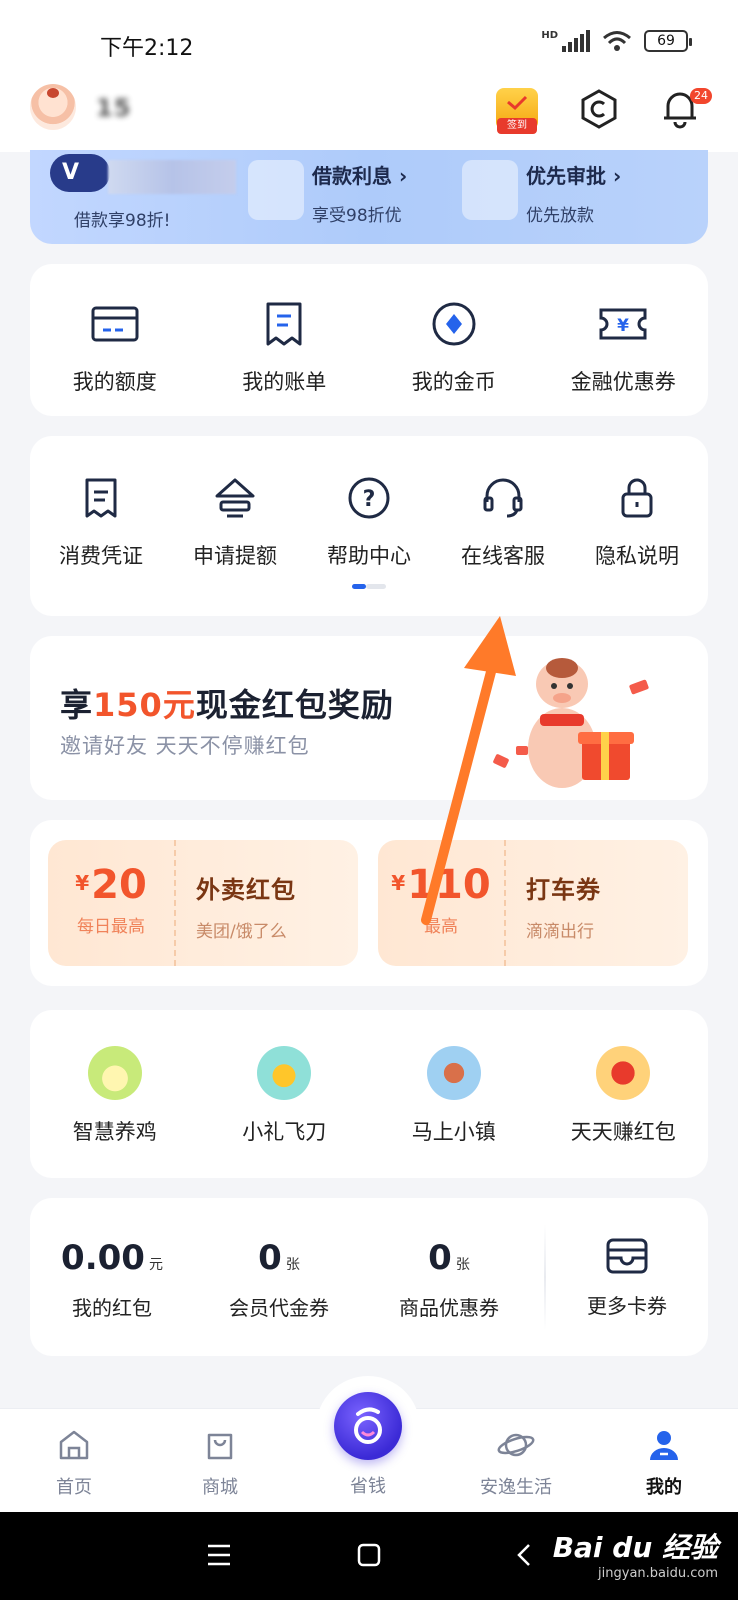  I want to click on checkin-label: 签到, so click(517, 126).